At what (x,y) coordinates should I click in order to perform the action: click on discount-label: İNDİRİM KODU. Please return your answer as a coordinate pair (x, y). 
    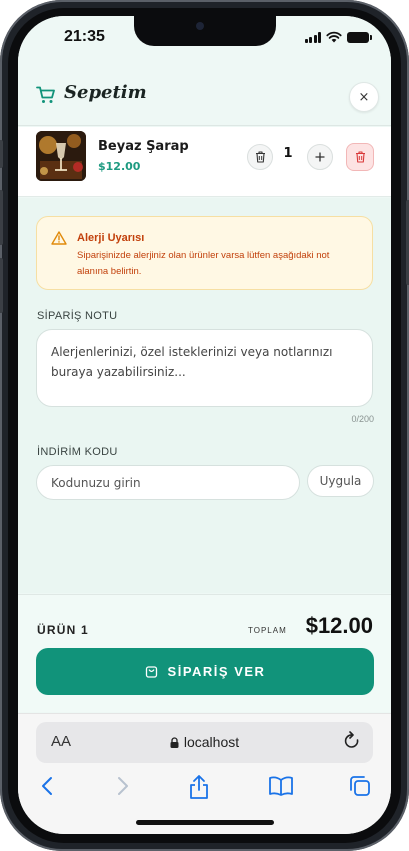
    Looking at the image, I should click on (77, 452).